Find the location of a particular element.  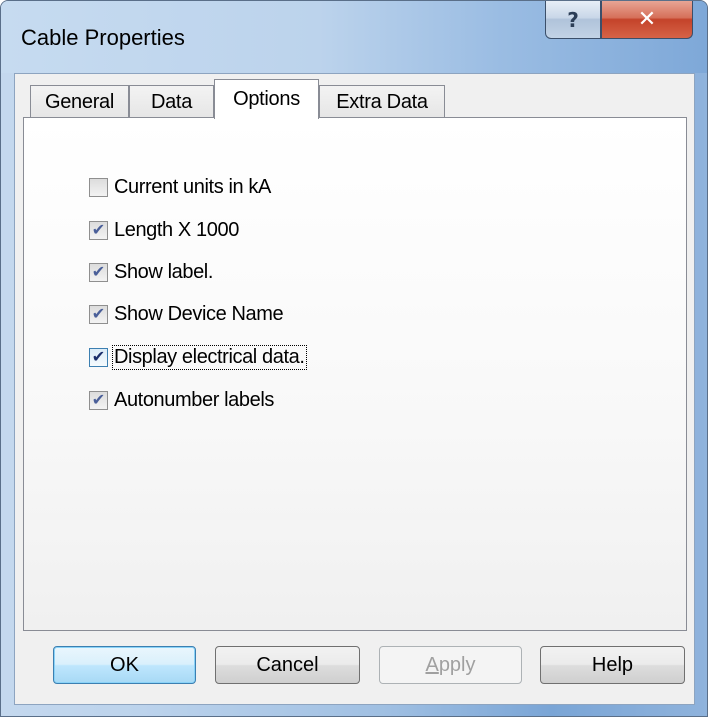

option-display-electrical-data: ✔ Display electrical data. is located at coordinates (198, 357).